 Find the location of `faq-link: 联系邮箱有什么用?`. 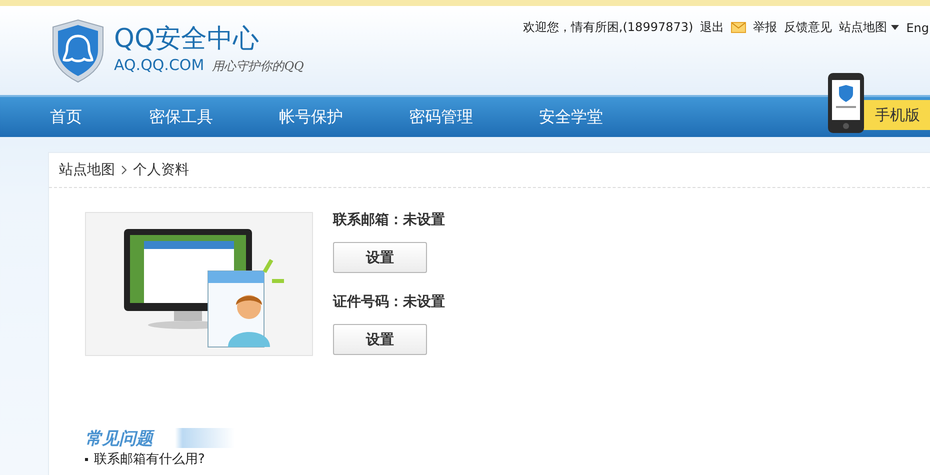

faq-link: 联系邮箱有什么用? is located at coordinates (149, 459).